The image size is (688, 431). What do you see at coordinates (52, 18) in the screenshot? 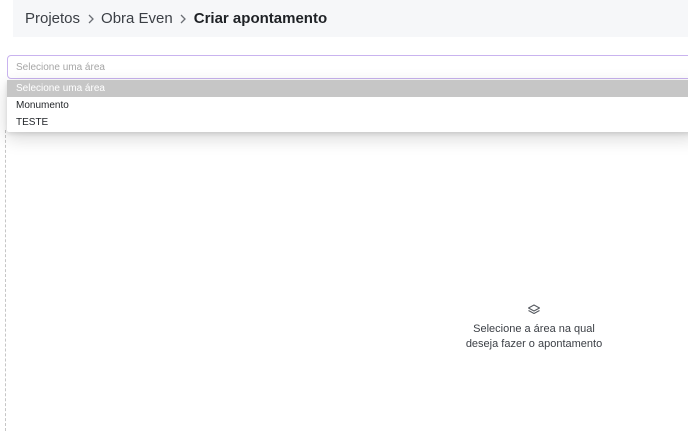
I see `breadcrumb-projects-link: Projetos` at bounding box center [52, 18].